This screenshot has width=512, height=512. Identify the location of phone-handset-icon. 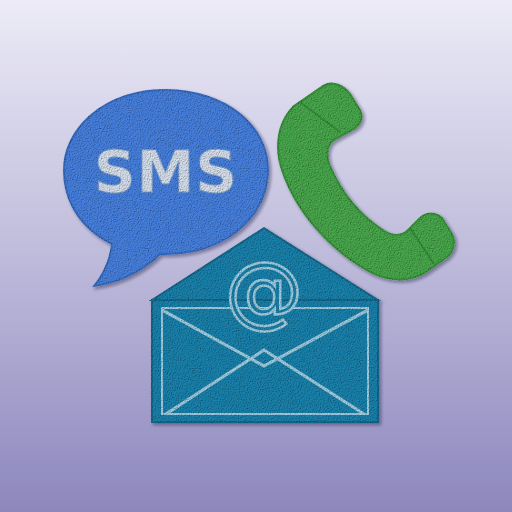
(366, 181).